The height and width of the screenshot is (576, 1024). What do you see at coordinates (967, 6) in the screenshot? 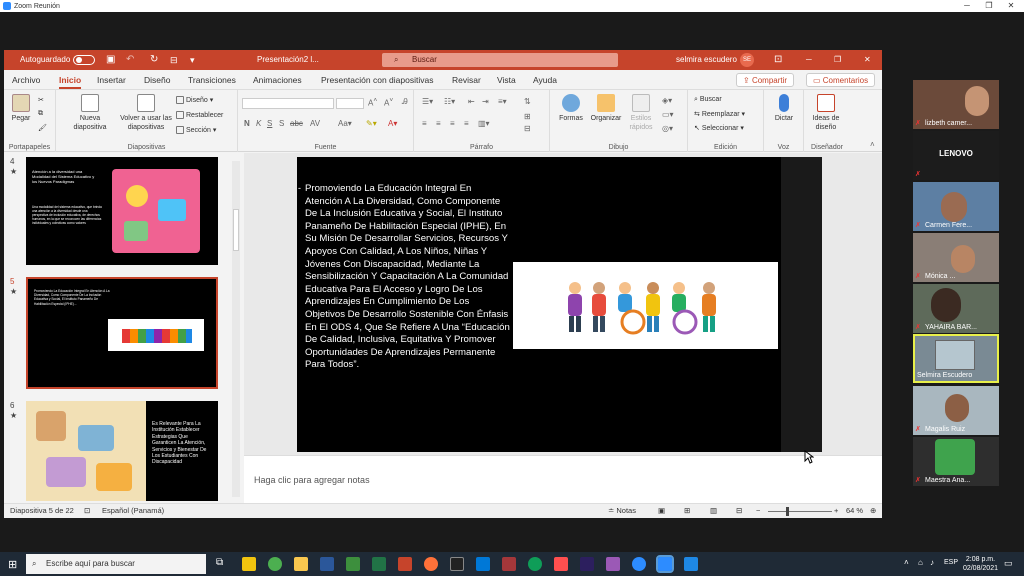
I see `minimize-button: ─` at bounding box center [967, 6].